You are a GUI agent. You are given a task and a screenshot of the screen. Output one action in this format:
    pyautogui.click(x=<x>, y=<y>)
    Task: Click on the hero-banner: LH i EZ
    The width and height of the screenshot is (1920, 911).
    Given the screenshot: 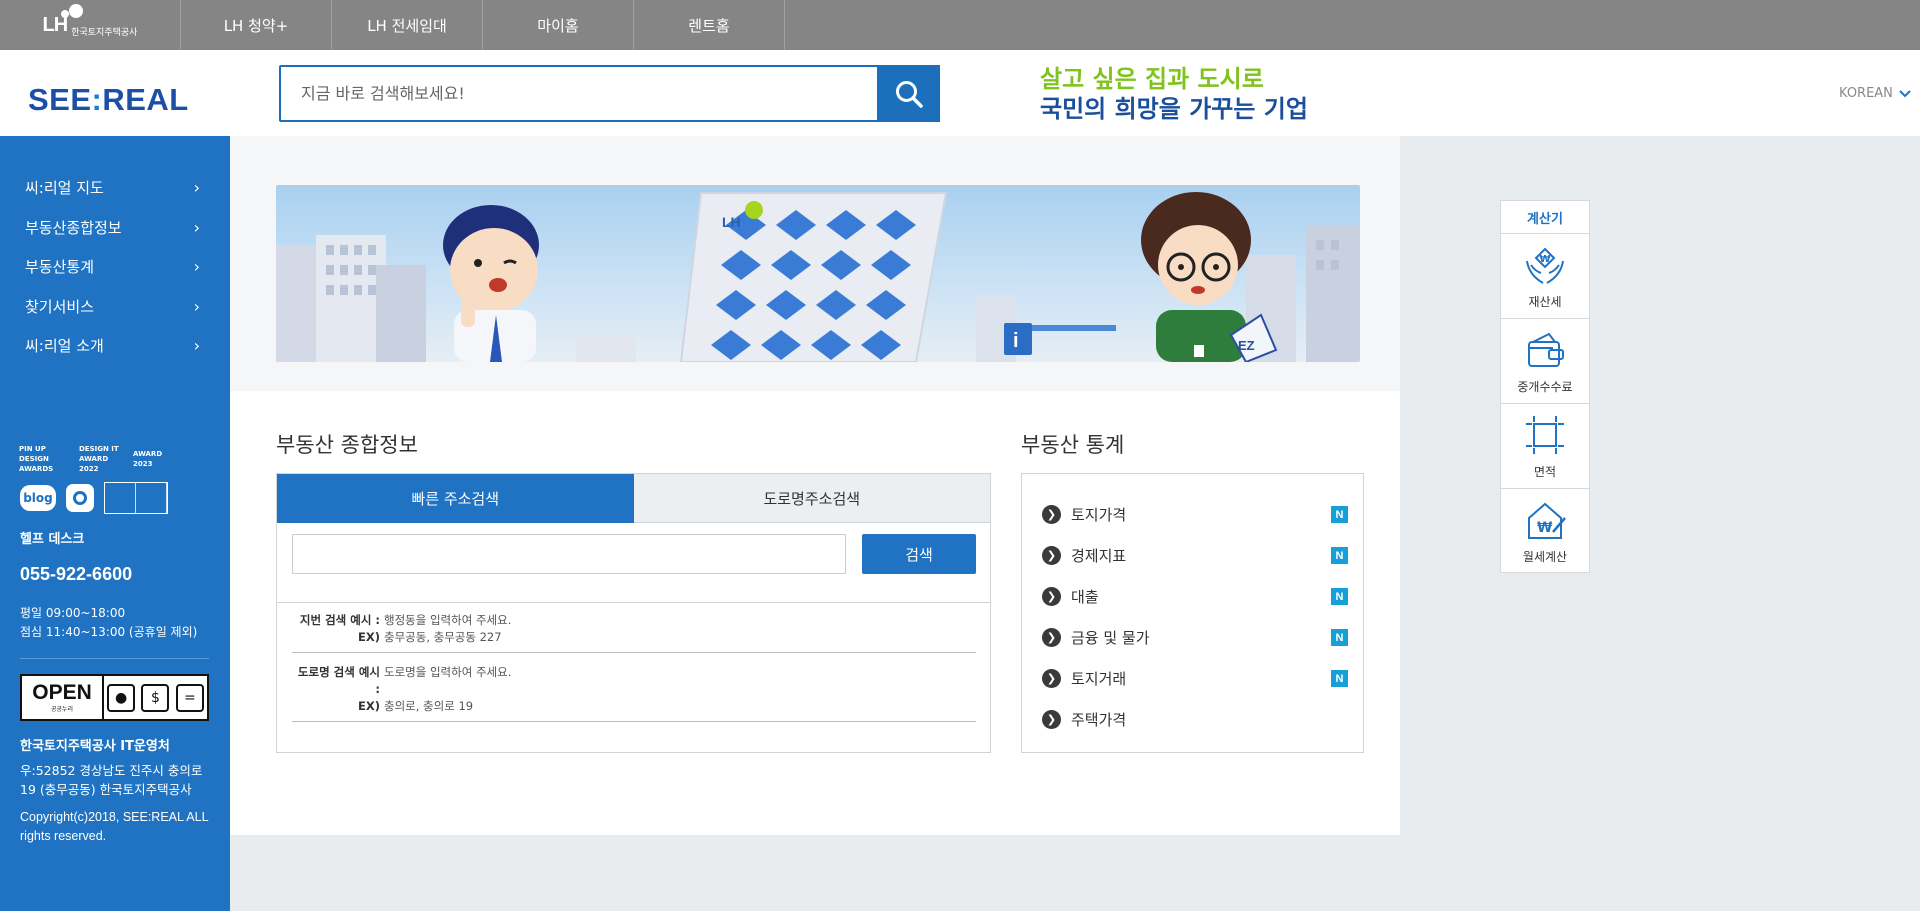 What is the action you would take?
    pyautogui.click(x=818, y=273)
    